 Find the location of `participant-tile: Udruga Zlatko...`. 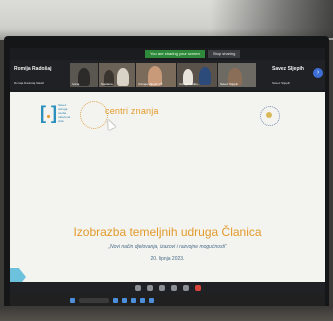

participant-tile: Udruga Zlatko... is located at coordinates (197, 75).